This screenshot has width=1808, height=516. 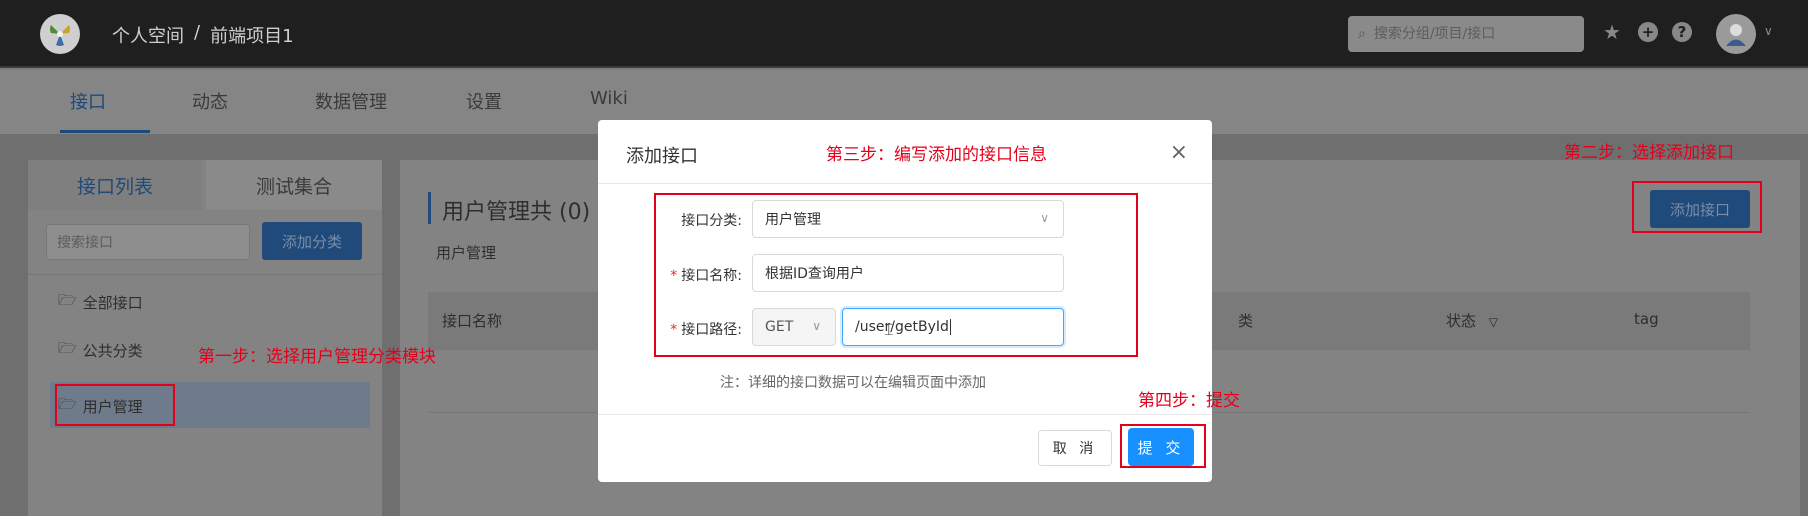 What do you see at coordinates (484, 101) in the screenshot?
I see `tab-settings: 设置` at bounding box center [484, 101].